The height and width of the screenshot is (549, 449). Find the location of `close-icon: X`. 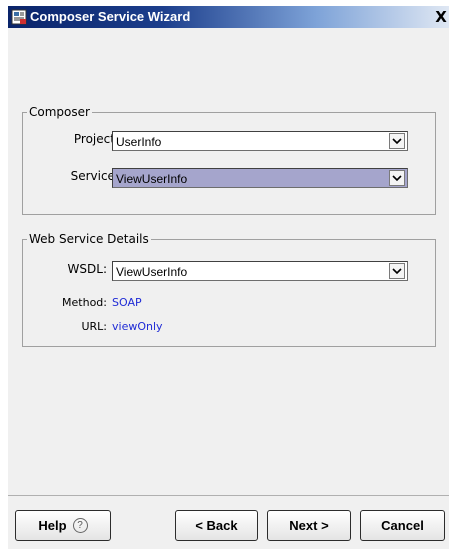

close-icon: X is located at coordinates (441, 17).